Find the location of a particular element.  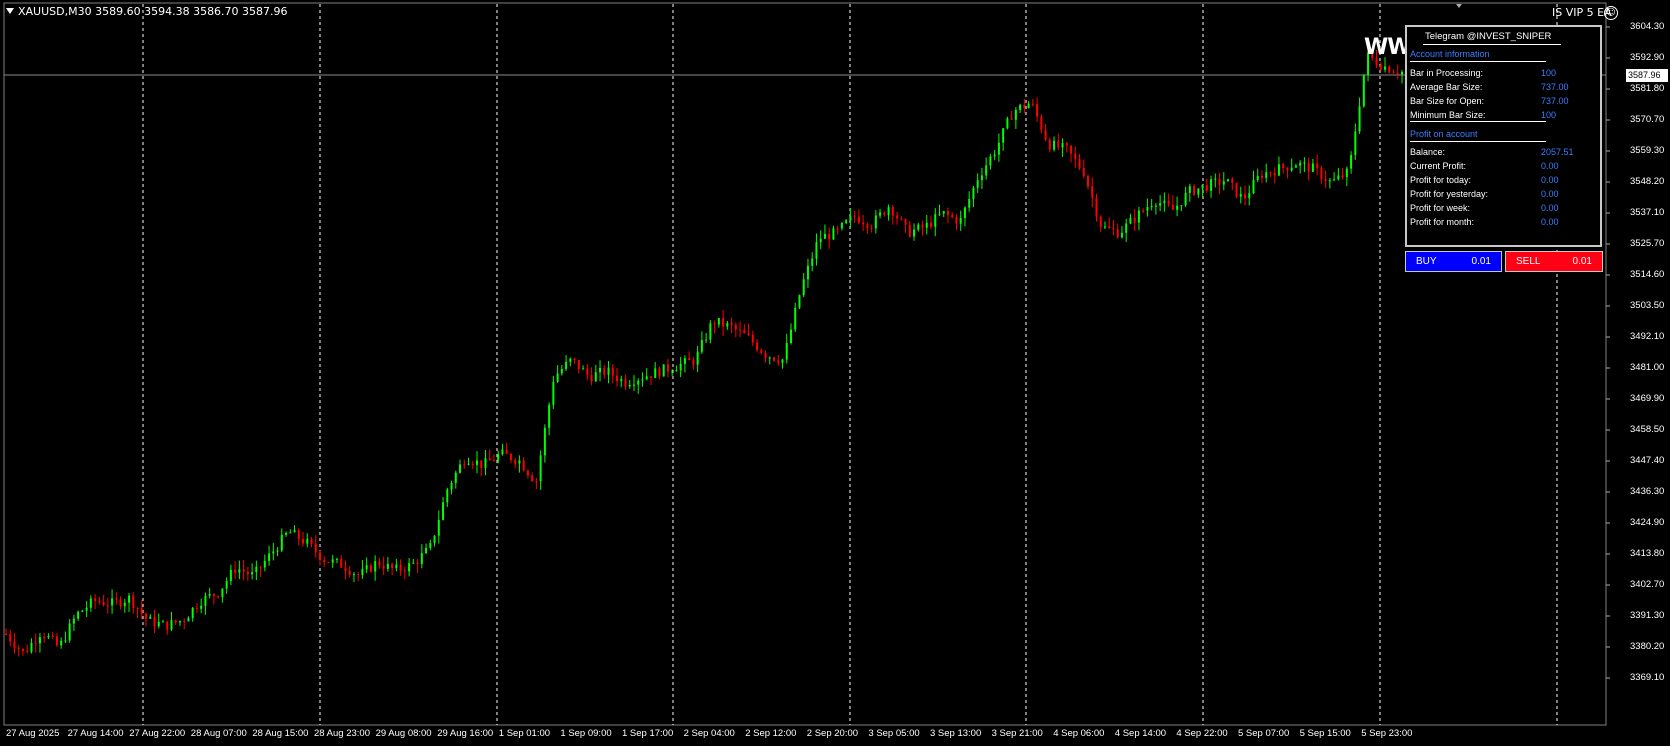

minimum-bar-size-value: 100 is located at coordinates (1549, 115).